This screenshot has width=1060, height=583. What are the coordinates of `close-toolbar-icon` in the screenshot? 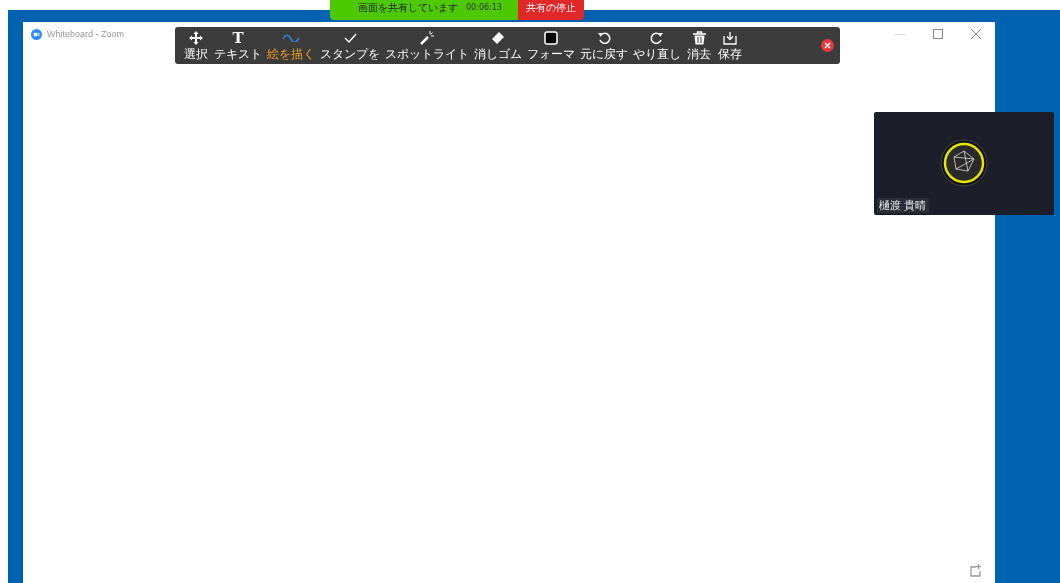 It's located at (827, 45).